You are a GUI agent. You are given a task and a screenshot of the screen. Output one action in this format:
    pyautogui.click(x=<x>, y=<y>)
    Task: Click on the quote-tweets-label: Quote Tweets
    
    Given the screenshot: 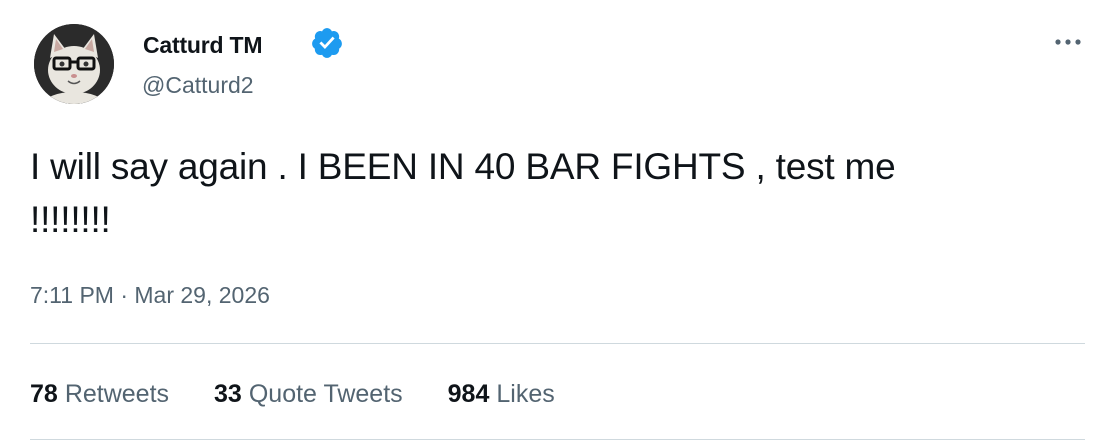 What is the action you would take?
    pyautogui.click(x=325, y=394)
    